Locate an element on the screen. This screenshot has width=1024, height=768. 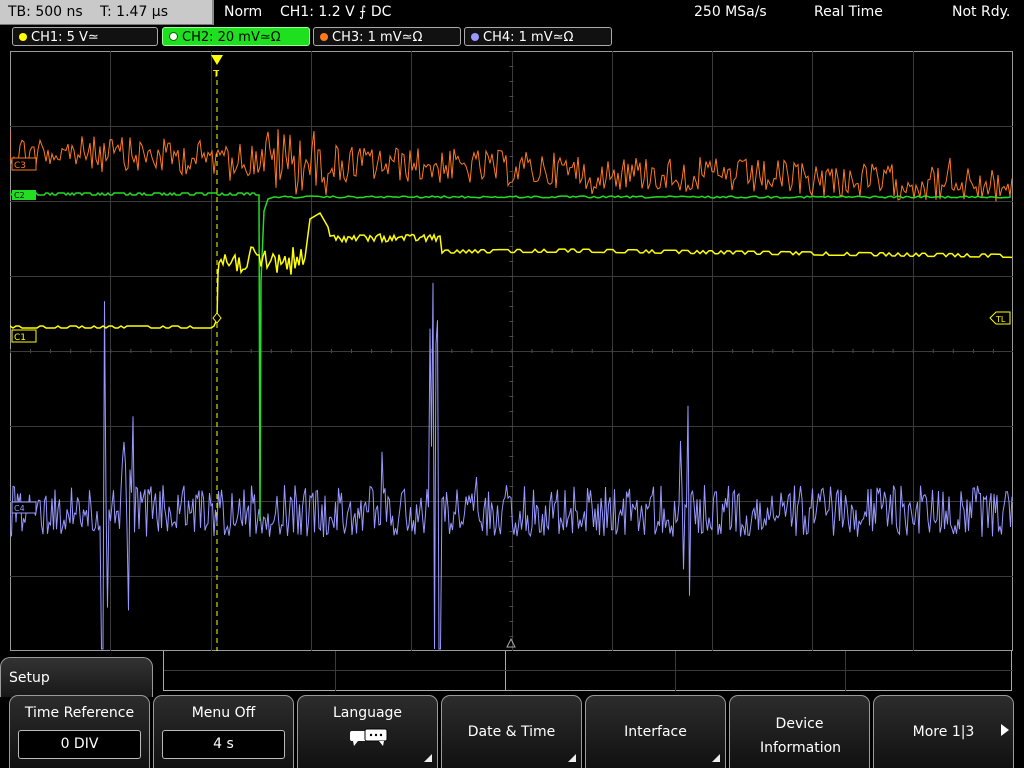
menu-off-value: 4 s is located at coordinates (223, 744).